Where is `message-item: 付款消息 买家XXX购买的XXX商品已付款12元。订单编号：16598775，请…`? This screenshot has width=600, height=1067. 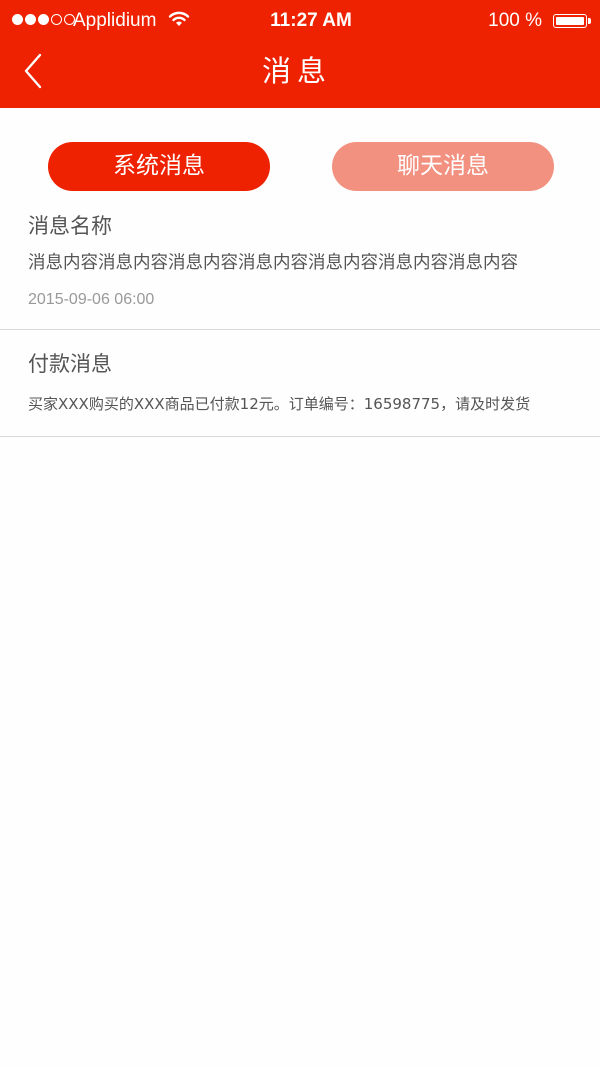
message-item: 付款消息 买家XXX购买的XXX商品已付款12元。订单编号：16598775，请… is located at coordinates (300, 383).